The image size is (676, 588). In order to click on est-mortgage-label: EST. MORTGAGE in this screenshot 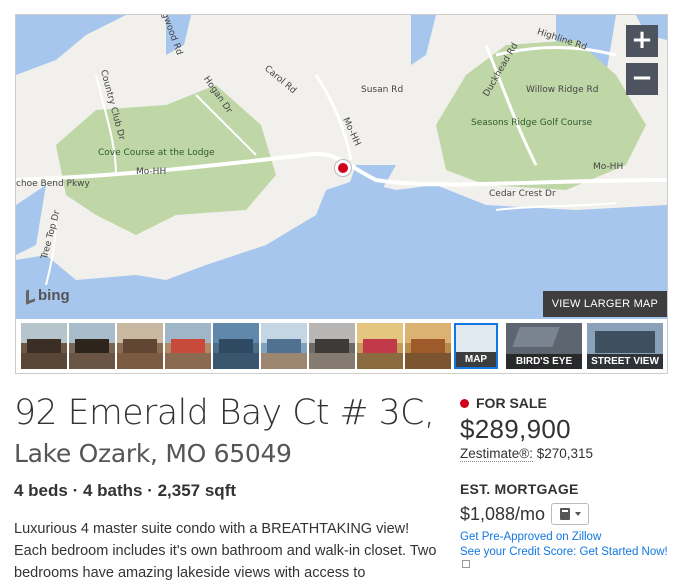, I will do `click(519, 489)`.